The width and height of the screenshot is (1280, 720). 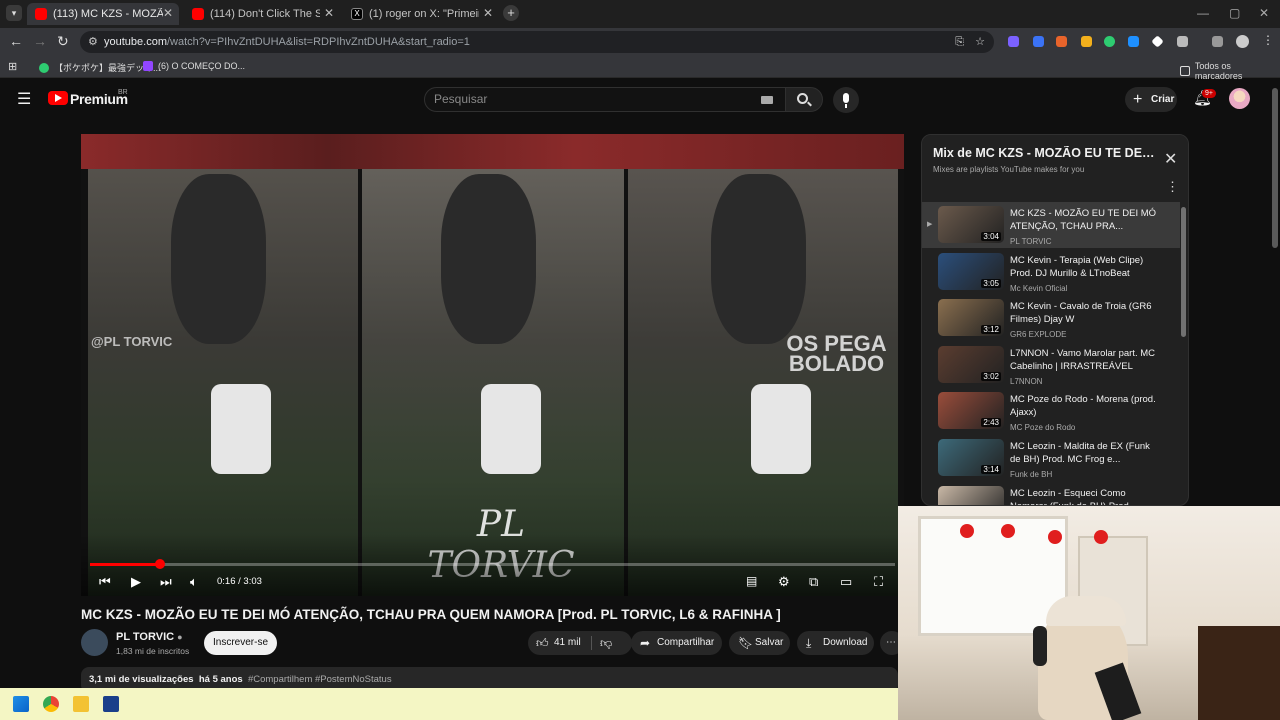 I want to click on progress-scrubber, so click(x=160, y=564).